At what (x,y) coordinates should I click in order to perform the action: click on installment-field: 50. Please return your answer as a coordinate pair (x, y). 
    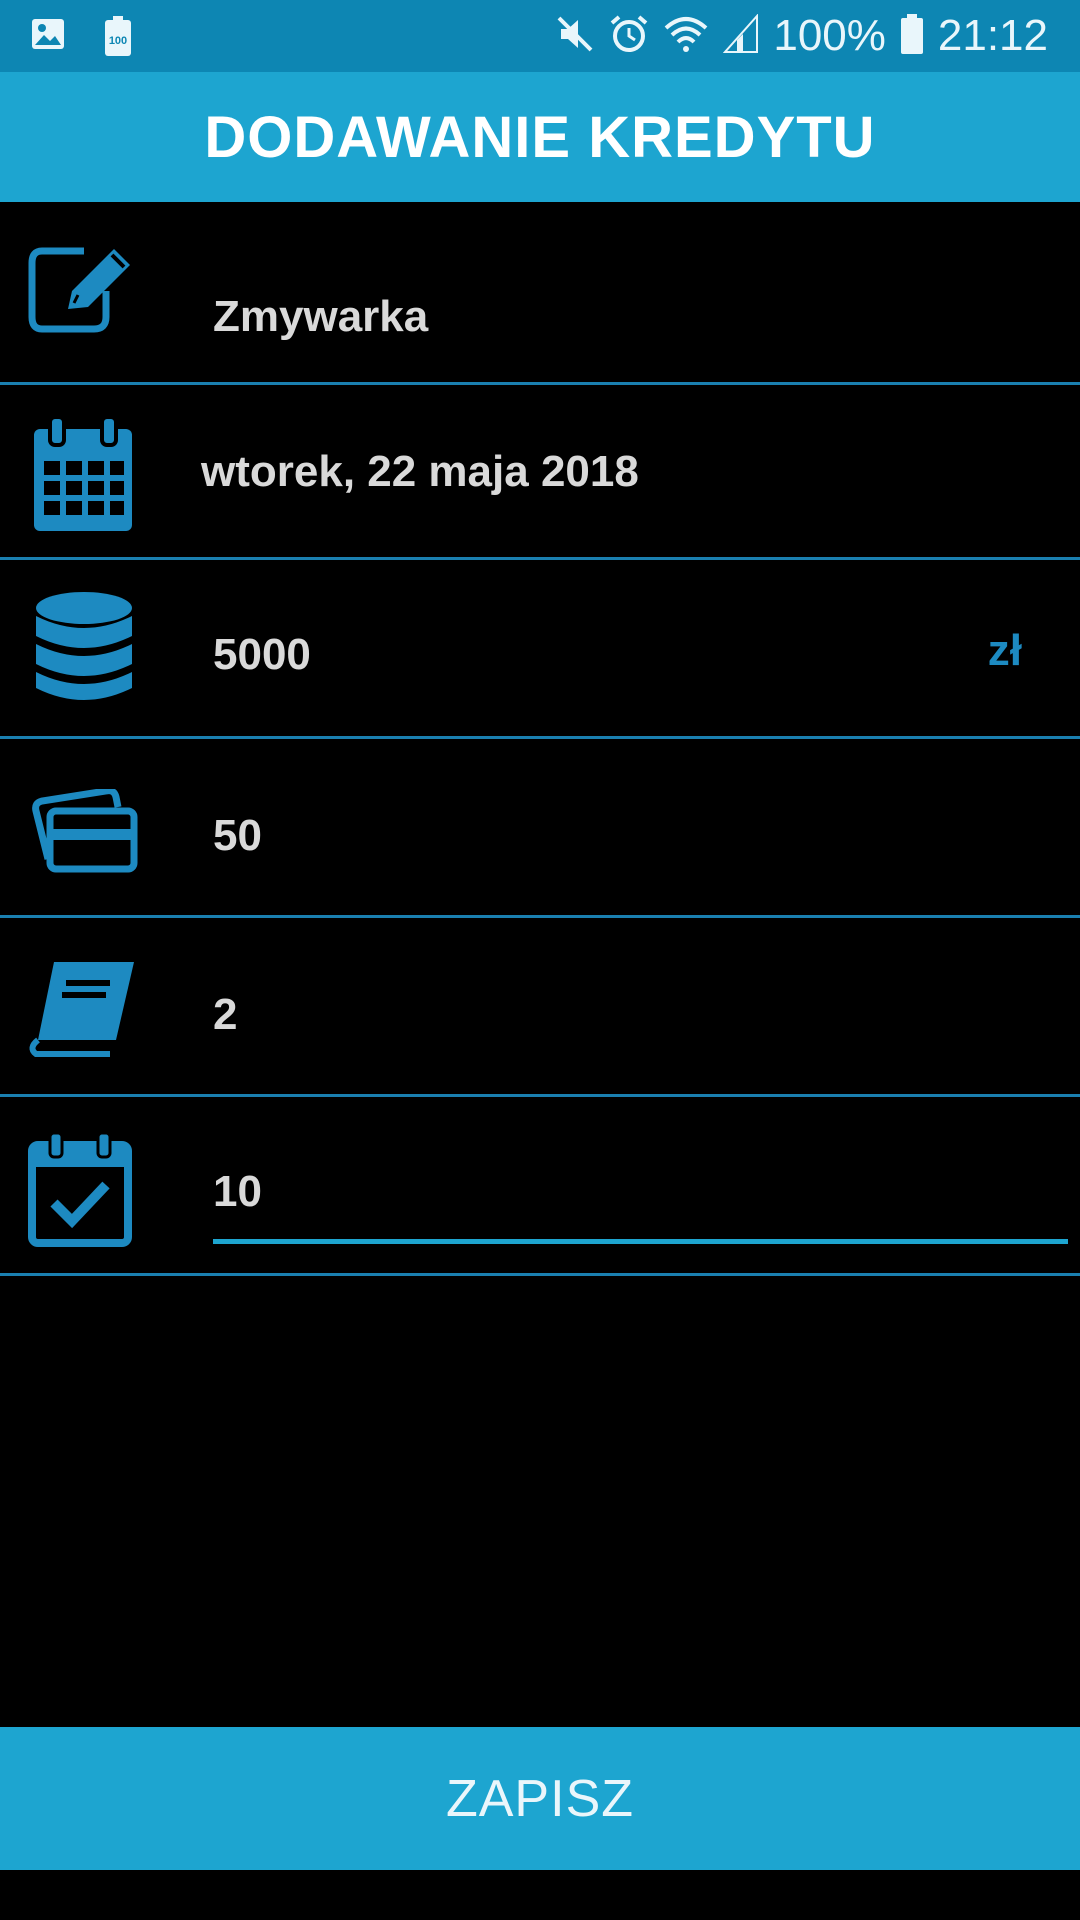
    Looking at the image, I should click on (237, 836).